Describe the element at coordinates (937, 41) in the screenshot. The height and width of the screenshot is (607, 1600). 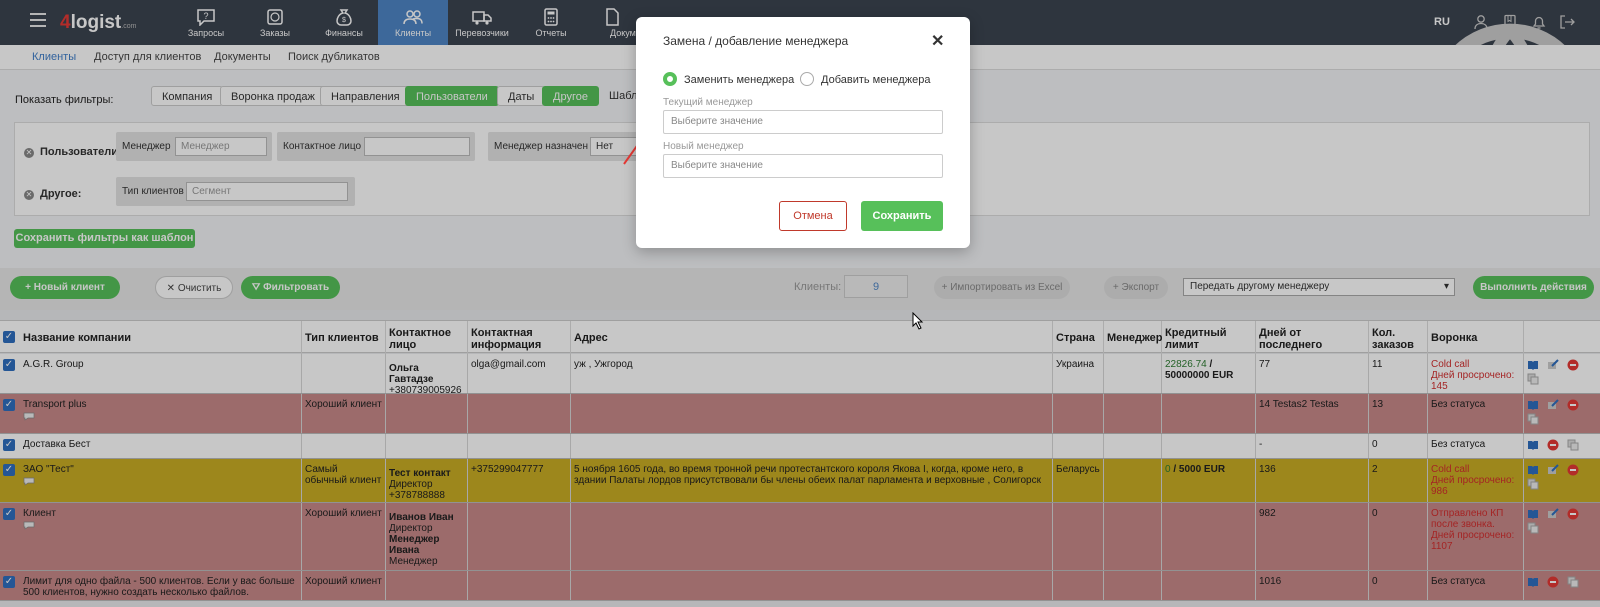
I see `close-icon: ✕` at that location.